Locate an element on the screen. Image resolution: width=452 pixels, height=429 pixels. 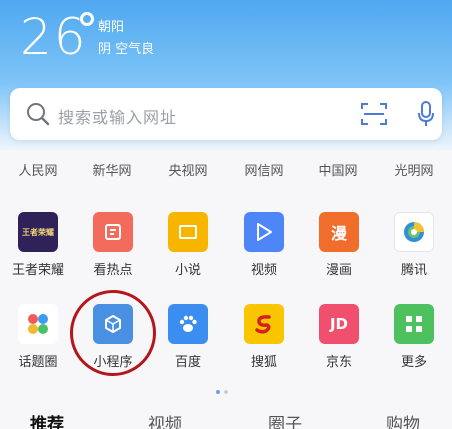
app-label: 王者荣耀 is located at coordinates (37, 270).